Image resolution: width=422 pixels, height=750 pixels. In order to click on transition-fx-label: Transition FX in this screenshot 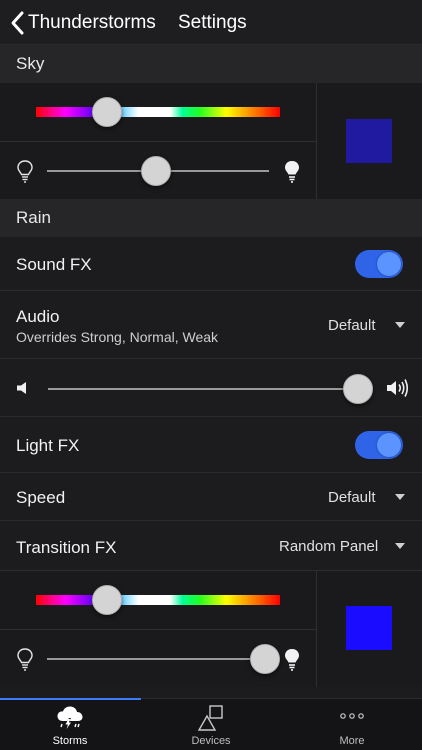, I will do `click(66, 547)`.